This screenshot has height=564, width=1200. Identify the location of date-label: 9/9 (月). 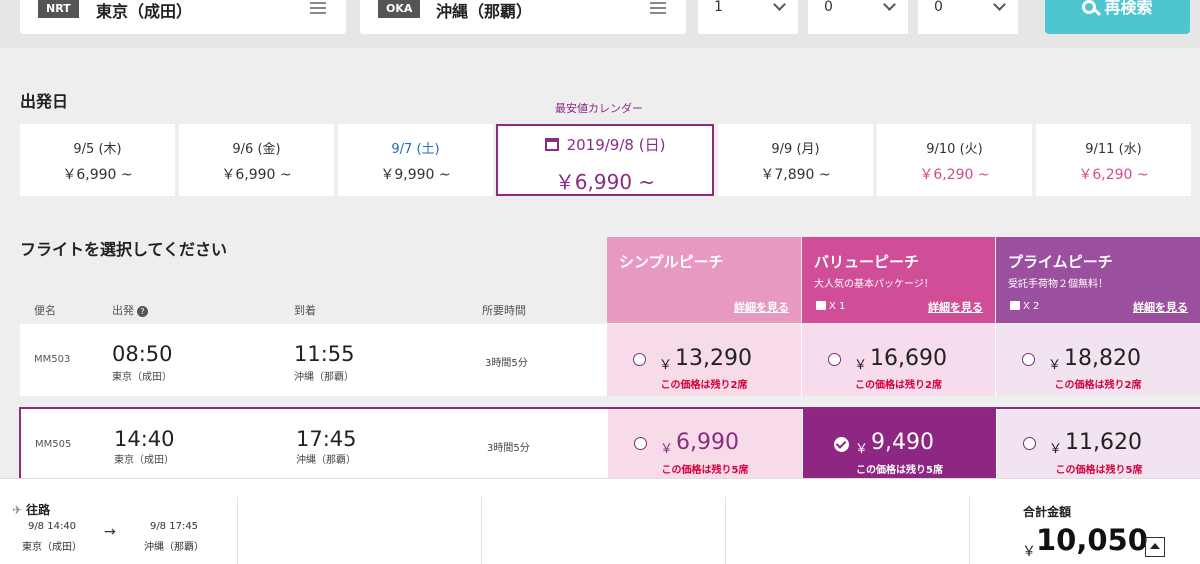
(795, 149).